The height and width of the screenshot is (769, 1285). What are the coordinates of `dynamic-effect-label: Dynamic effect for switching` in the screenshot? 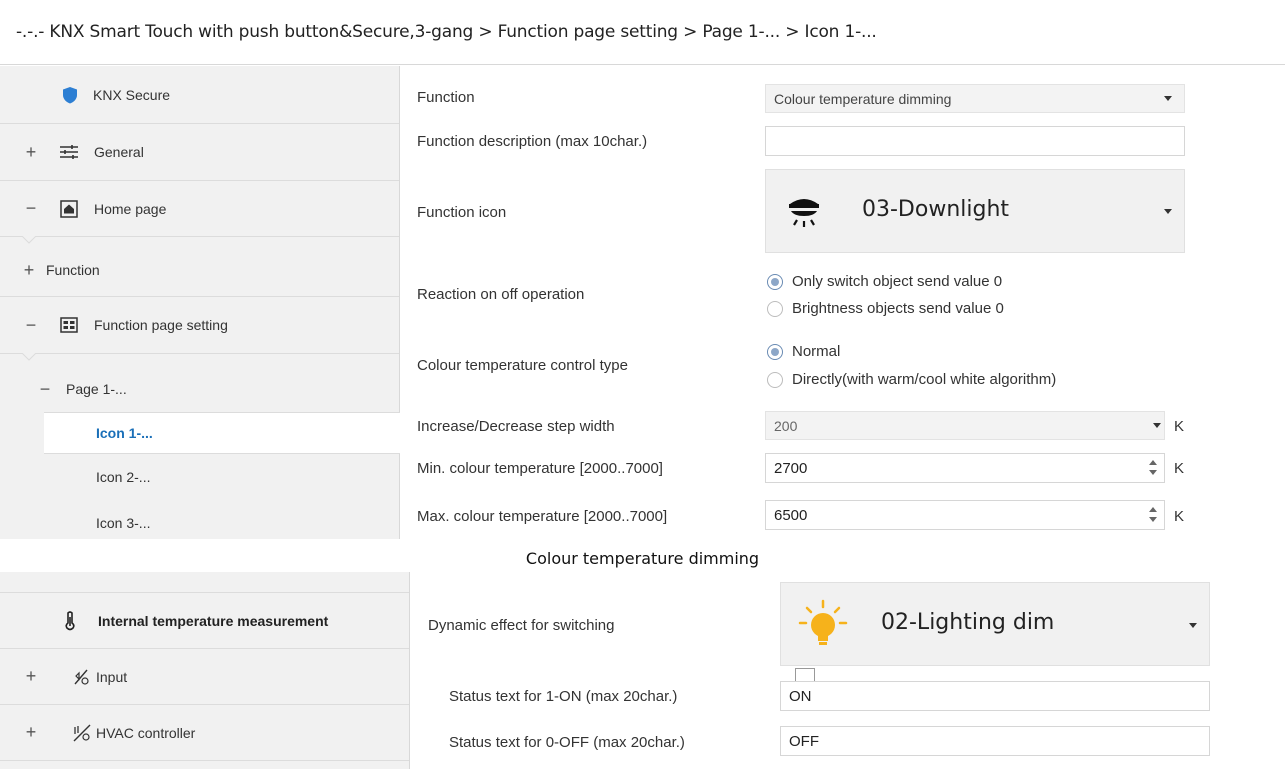 It's located at (521, 625).